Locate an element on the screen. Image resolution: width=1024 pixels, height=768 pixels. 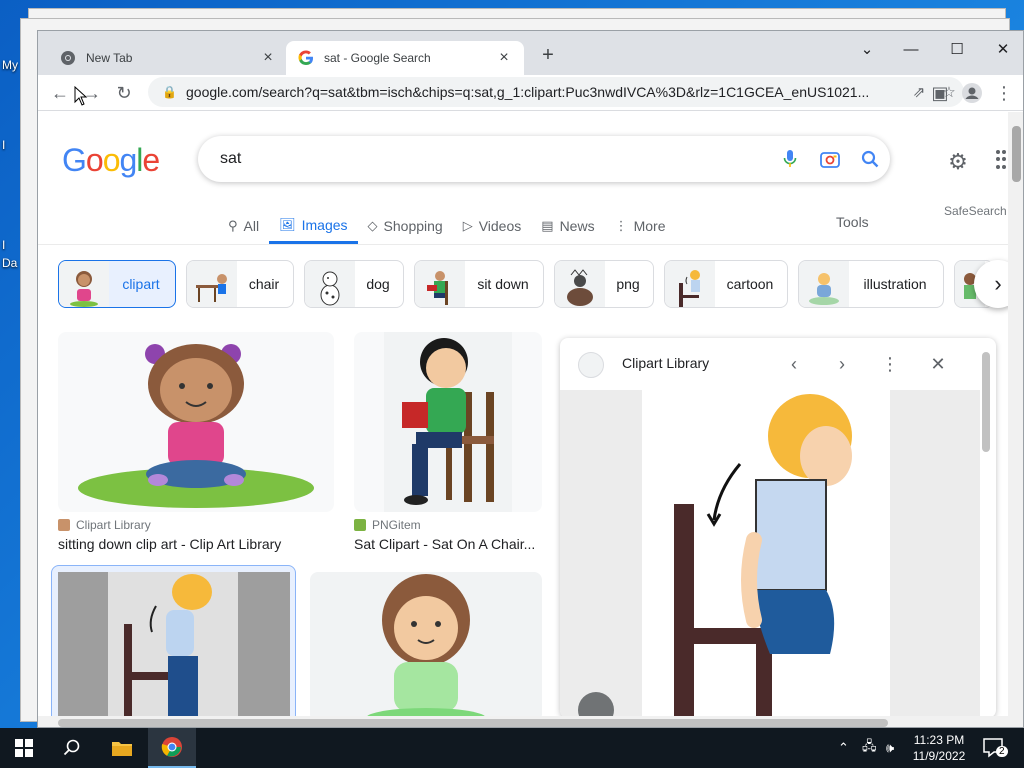
close-icon: ✕ is located at coordinates (938, 364).